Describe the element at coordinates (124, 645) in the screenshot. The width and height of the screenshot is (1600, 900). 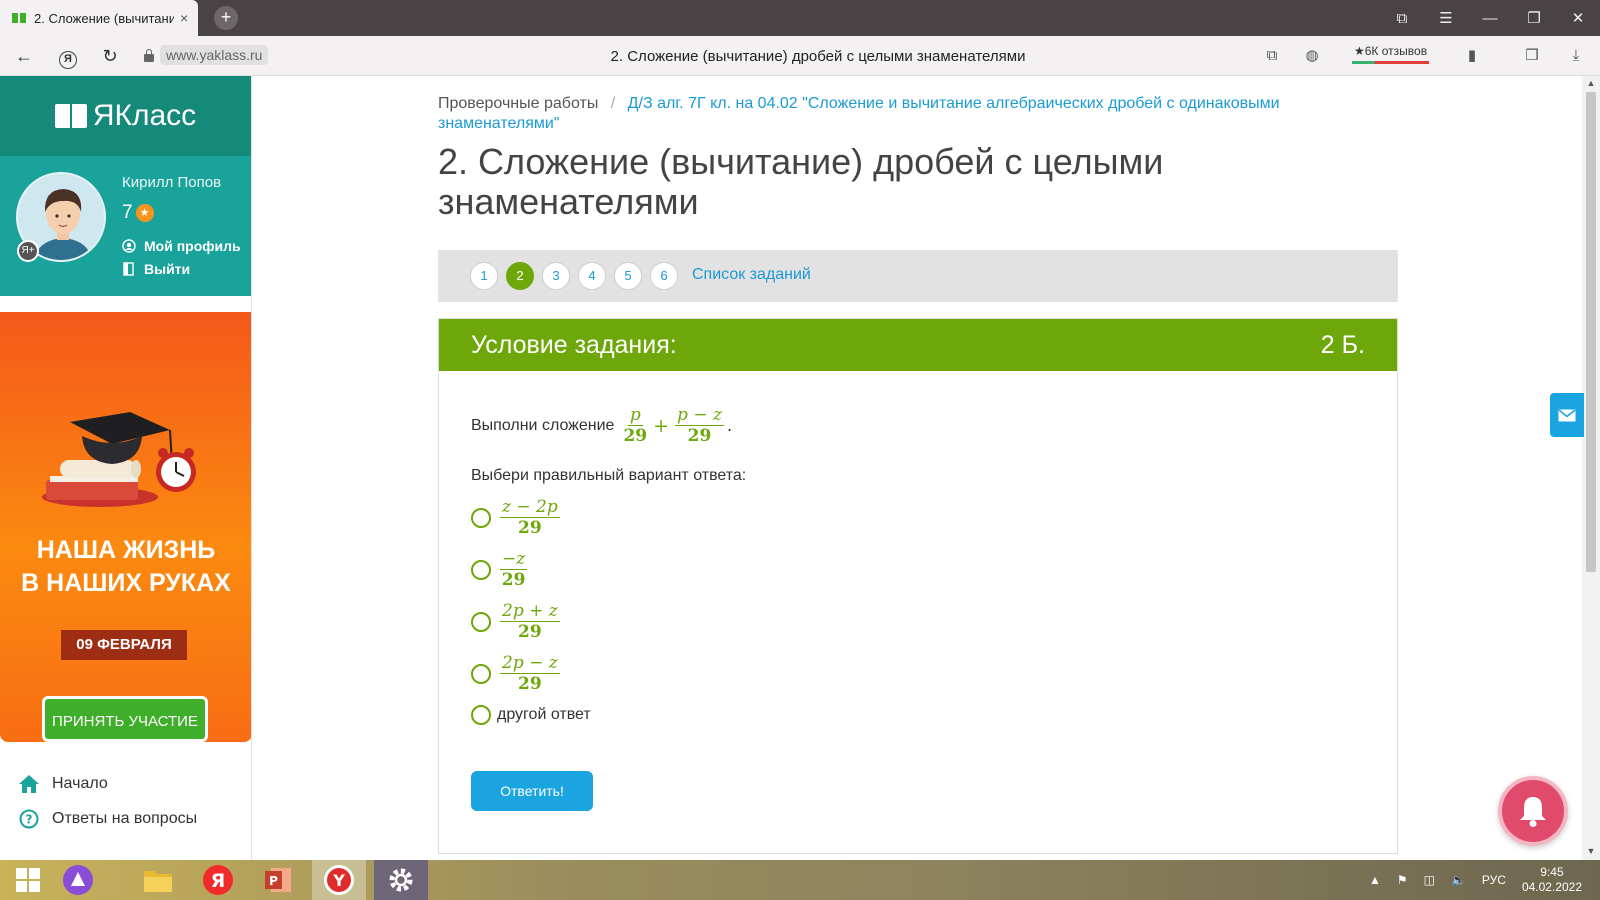
I see `promo-date: 09 ФЕВРАЛЯ` at that location.